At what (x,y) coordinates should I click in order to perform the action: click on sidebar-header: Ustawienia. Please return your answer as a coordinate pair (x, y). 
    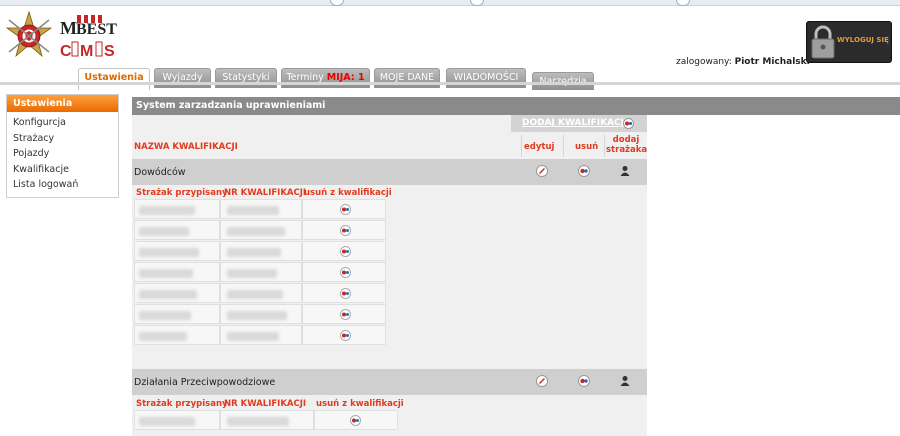
    Looking at the image, I should click on (62, 103).